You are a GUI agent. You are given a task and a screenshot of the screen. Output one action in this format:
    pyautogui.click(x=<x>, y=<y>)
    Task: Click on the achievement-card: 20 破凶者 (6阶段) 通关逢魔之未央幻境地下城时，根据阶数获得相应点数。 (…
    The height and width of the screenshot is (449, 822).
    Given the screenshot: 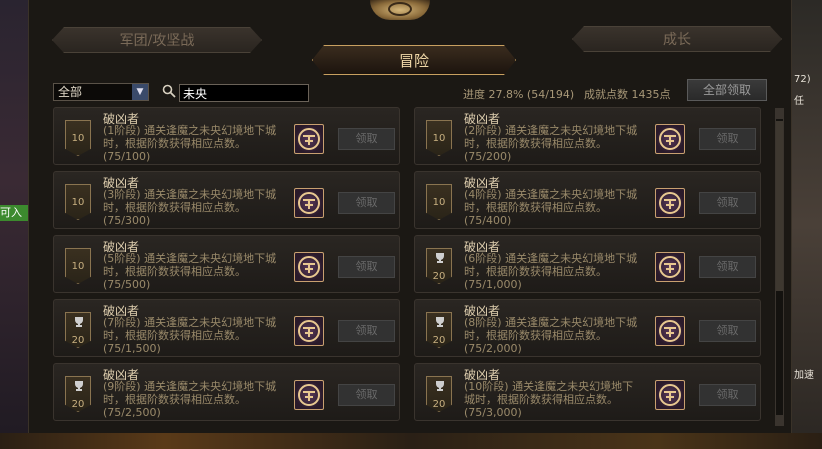 What is the action you would take?
    pyautogui.click(x=587, y=264)
    